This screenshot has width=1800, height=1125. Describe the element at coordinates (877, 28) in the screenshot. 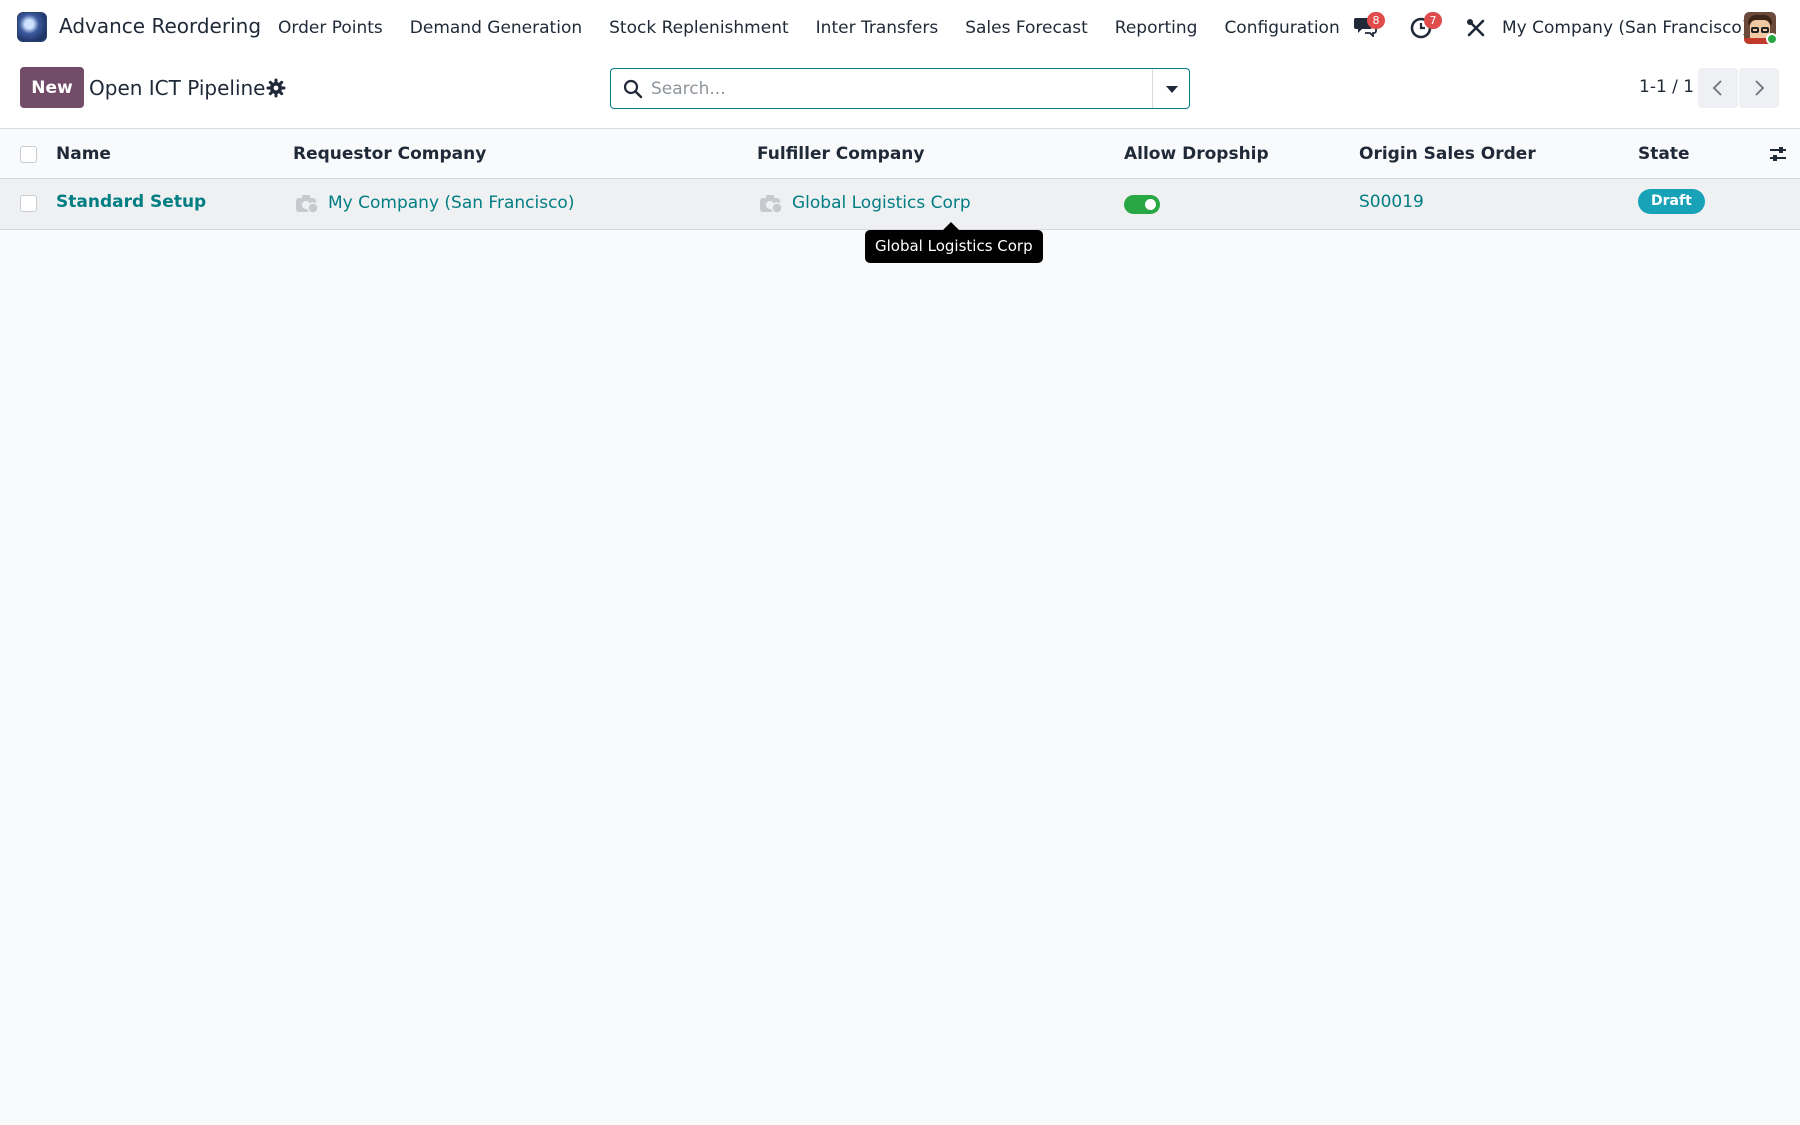

I see `menu-item-inter-transfers: Inter Transfers` at that location.